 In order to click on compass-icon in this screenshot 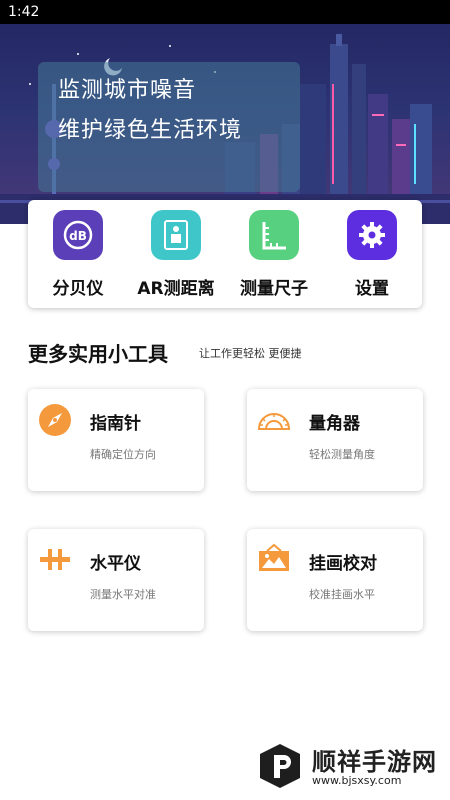, I will do `click(55, 420)`.